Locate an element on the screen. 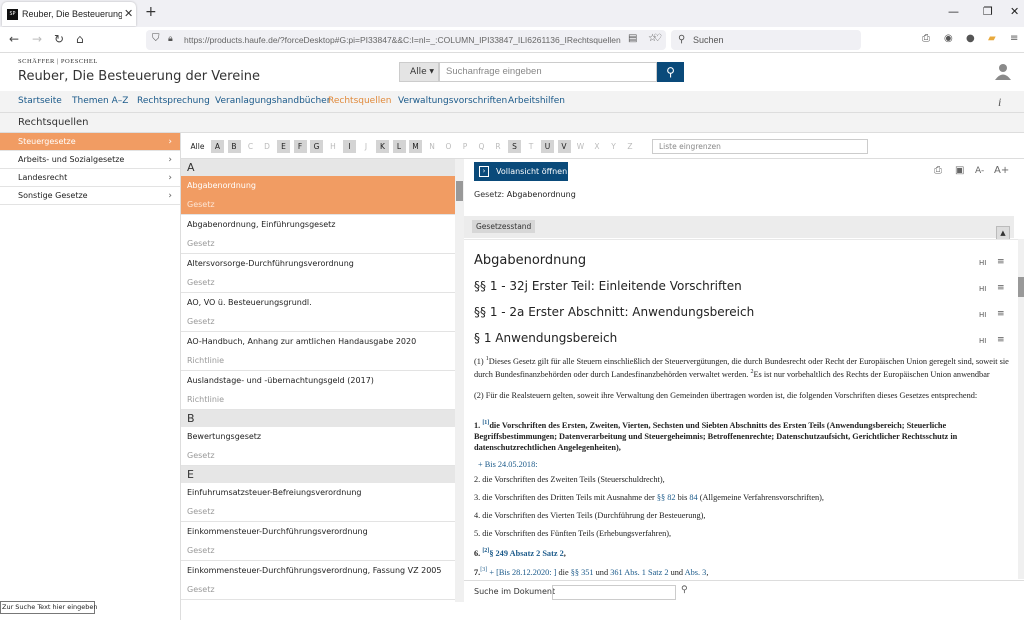 Image resolution: width=1024 pixels, height=620 pixels. decrease-font-icon: A- is located at coordinates (979, 171).